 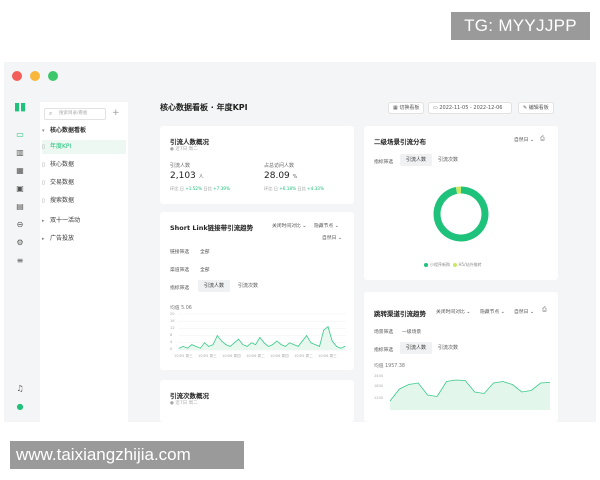 I want to click on document-icon: ▤, so click(x=20, y=207).